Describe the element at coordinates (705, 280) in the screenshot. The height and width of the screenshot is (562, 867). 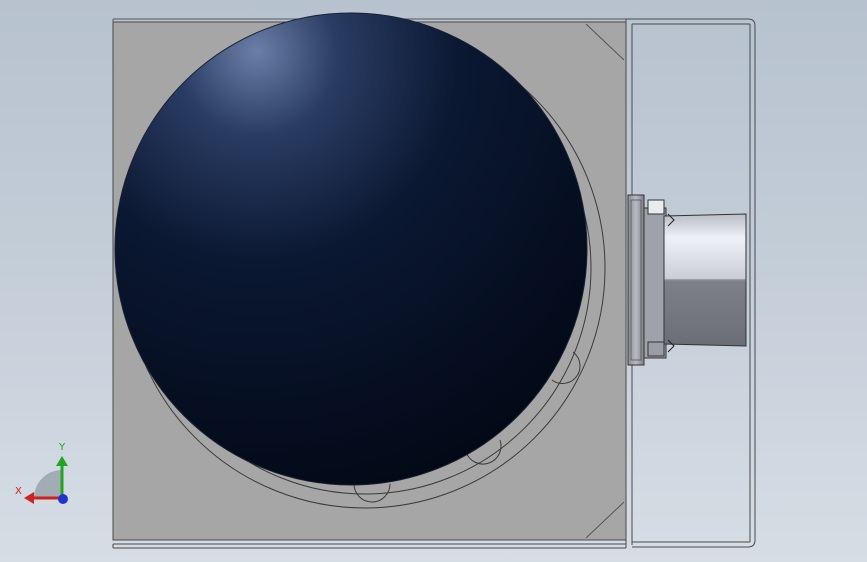
I see `connector-cylinder` at that location.